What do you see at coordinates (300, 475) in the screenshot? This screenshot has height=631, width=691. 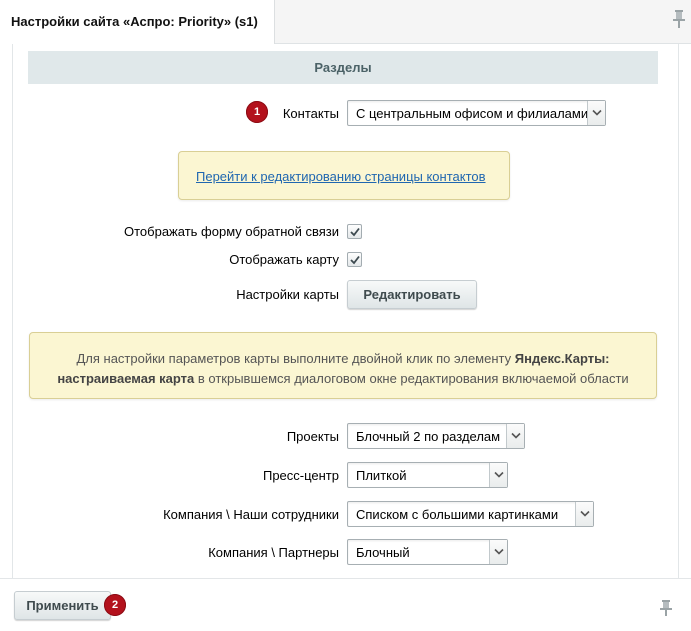 I see `press-center-label: Пресс-центр` at bounding box center [300, 475].